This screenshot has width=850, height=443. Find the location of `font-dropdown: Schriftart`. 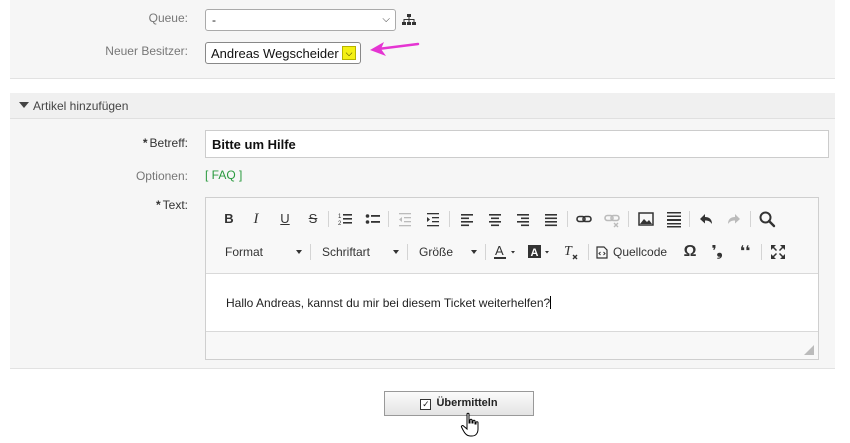

font-dropdown: Schriftart is located at coordinates (360, 252).